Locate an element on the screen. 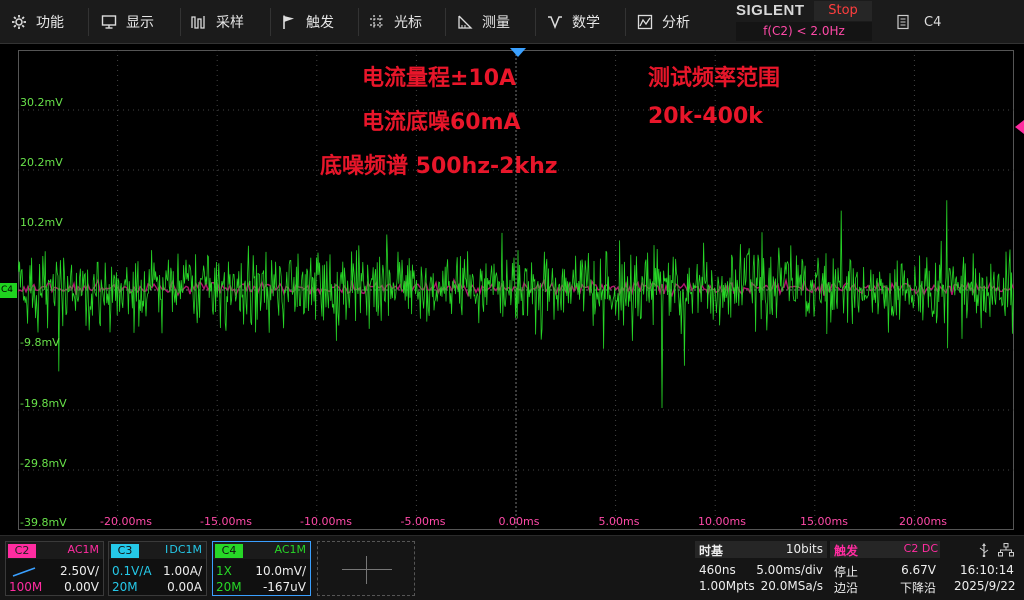 The image size is (1024, 600). annotation-freq-range-value: 20k-400k is located at coordinates (705, 116).